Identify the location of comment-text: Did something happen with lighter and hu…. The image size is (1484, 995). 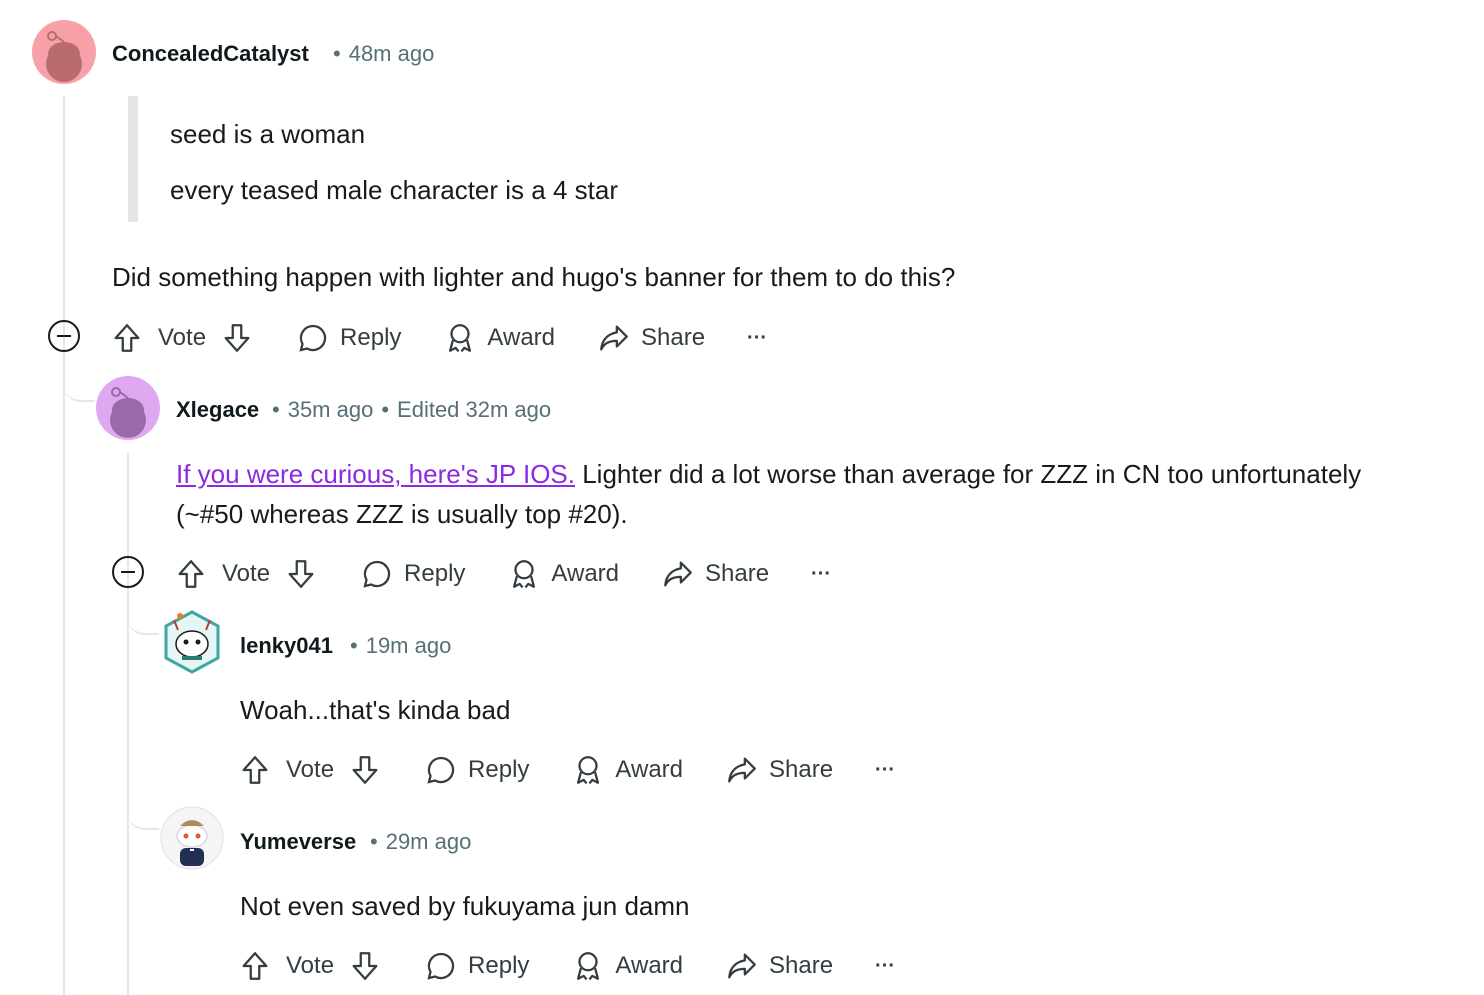
(534, 277).